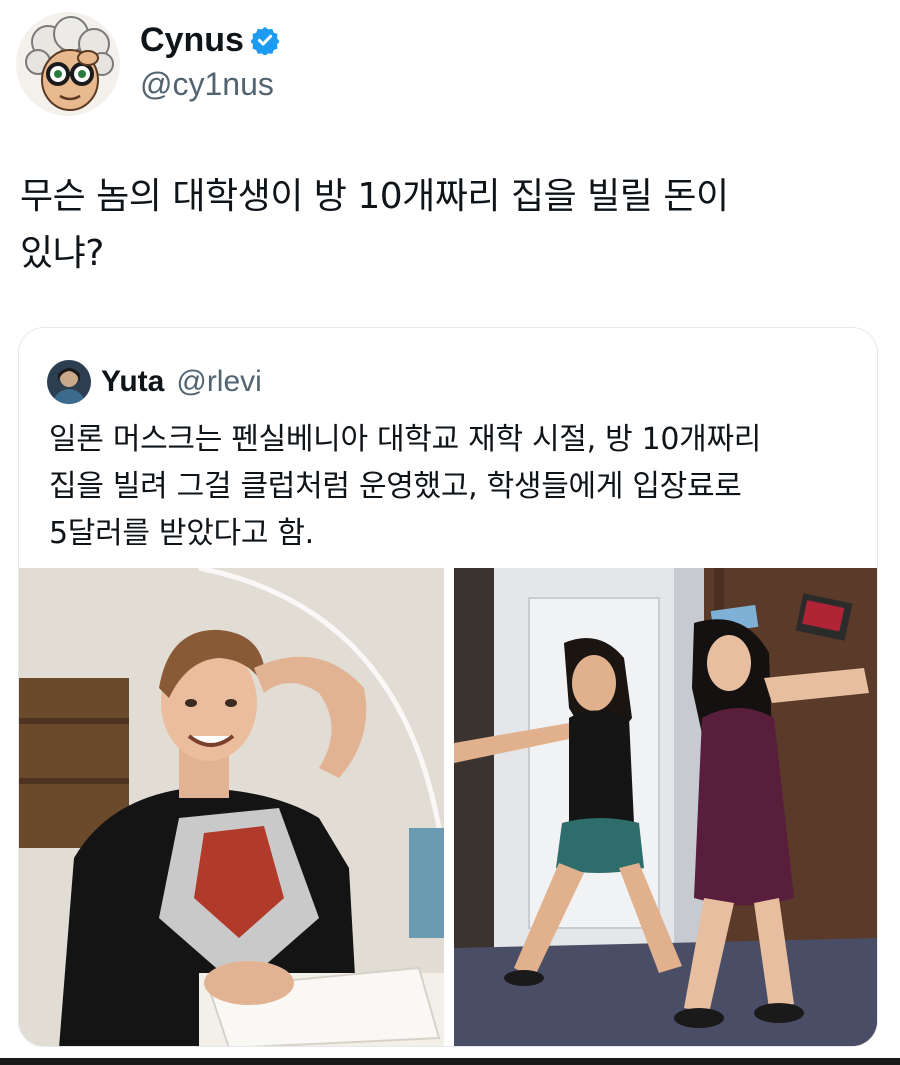  I want to click on quoted-author-handle: @rlevi, so click(218, 382).